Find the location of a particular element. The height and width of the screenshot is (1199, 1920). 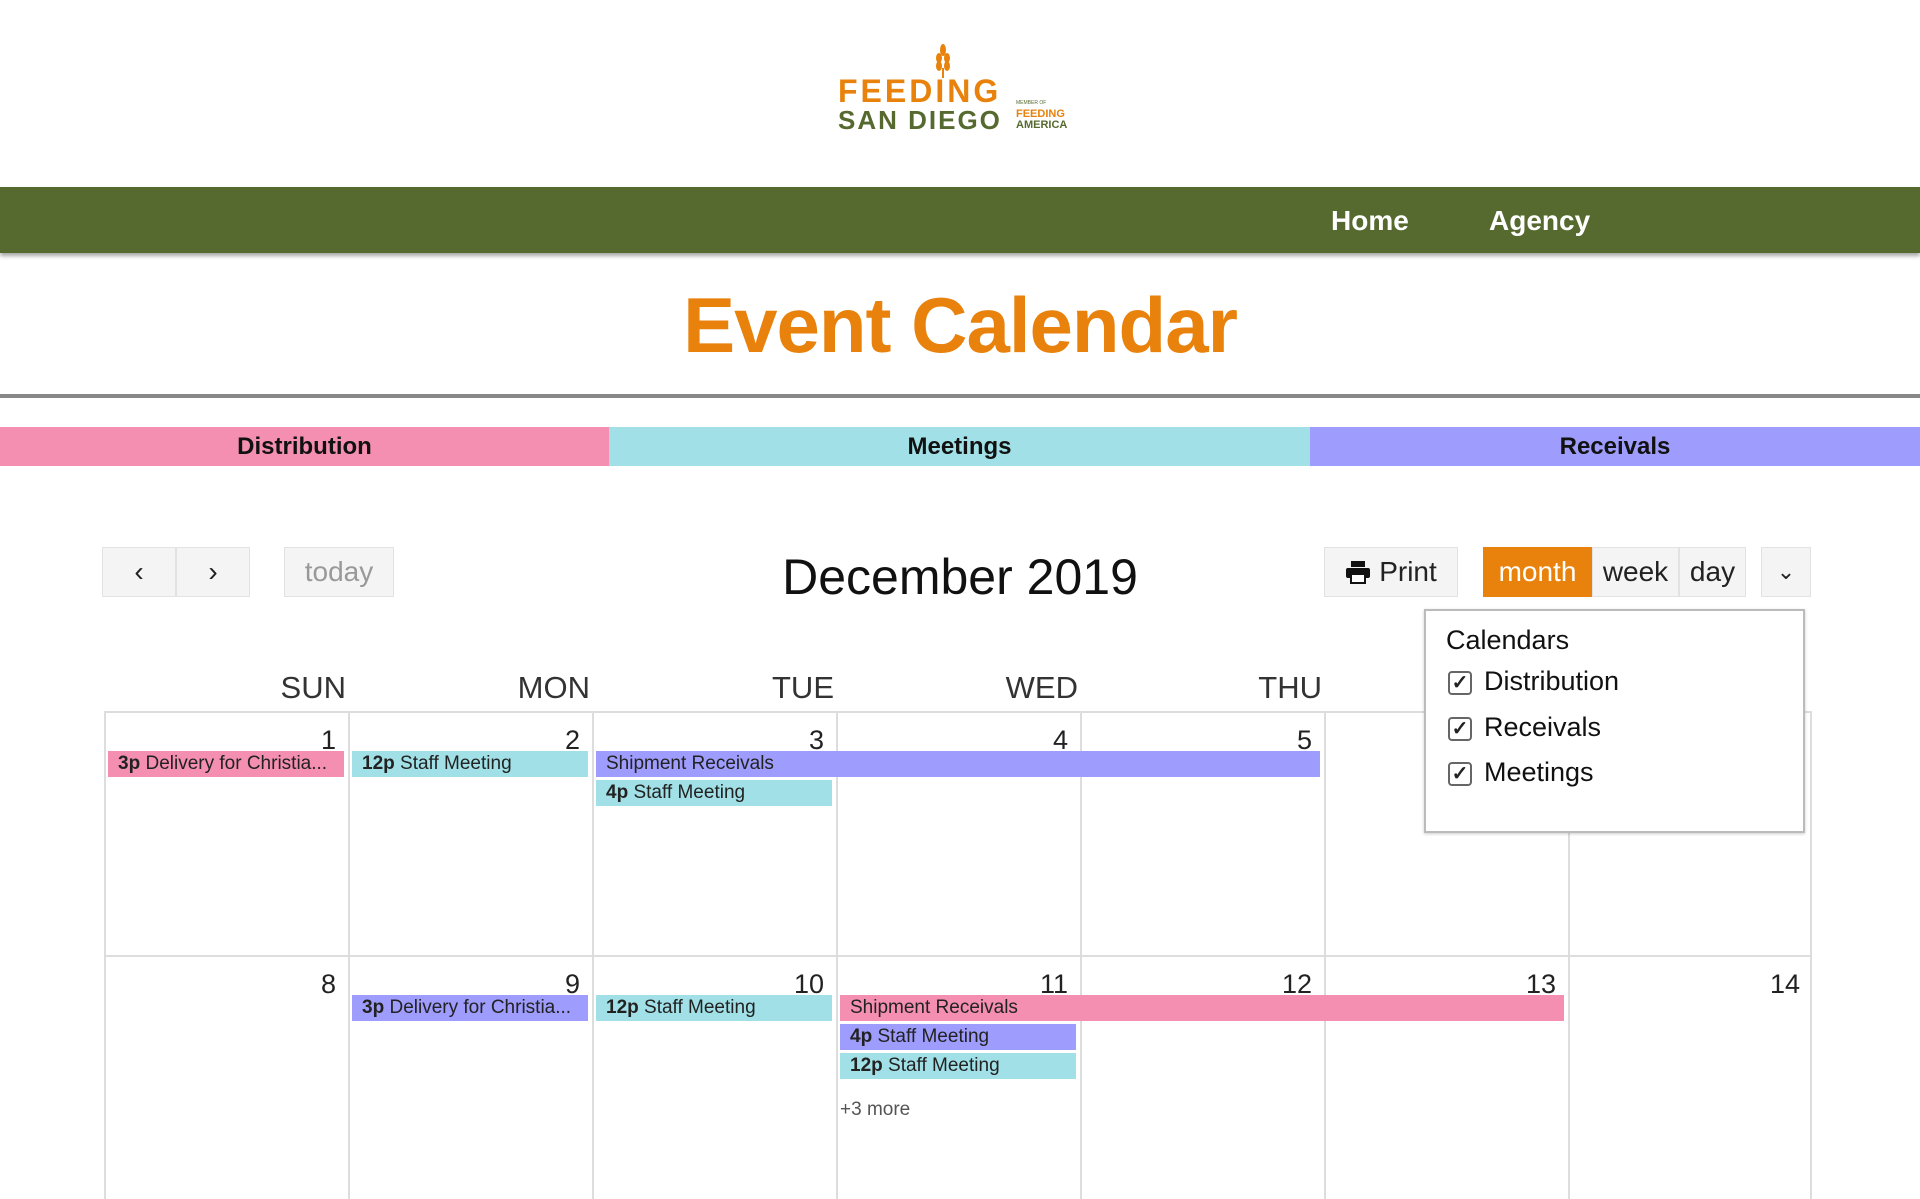

day-number: 14 is located at coordinates (1784, 984).